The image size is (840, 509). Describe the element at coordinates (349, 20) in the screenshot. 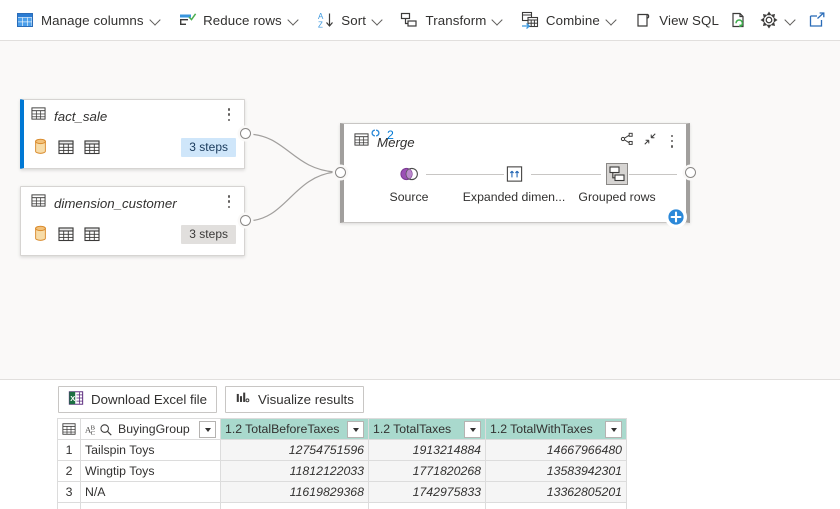

I see `toolbar-item-sort: A Z Sort` at that location.